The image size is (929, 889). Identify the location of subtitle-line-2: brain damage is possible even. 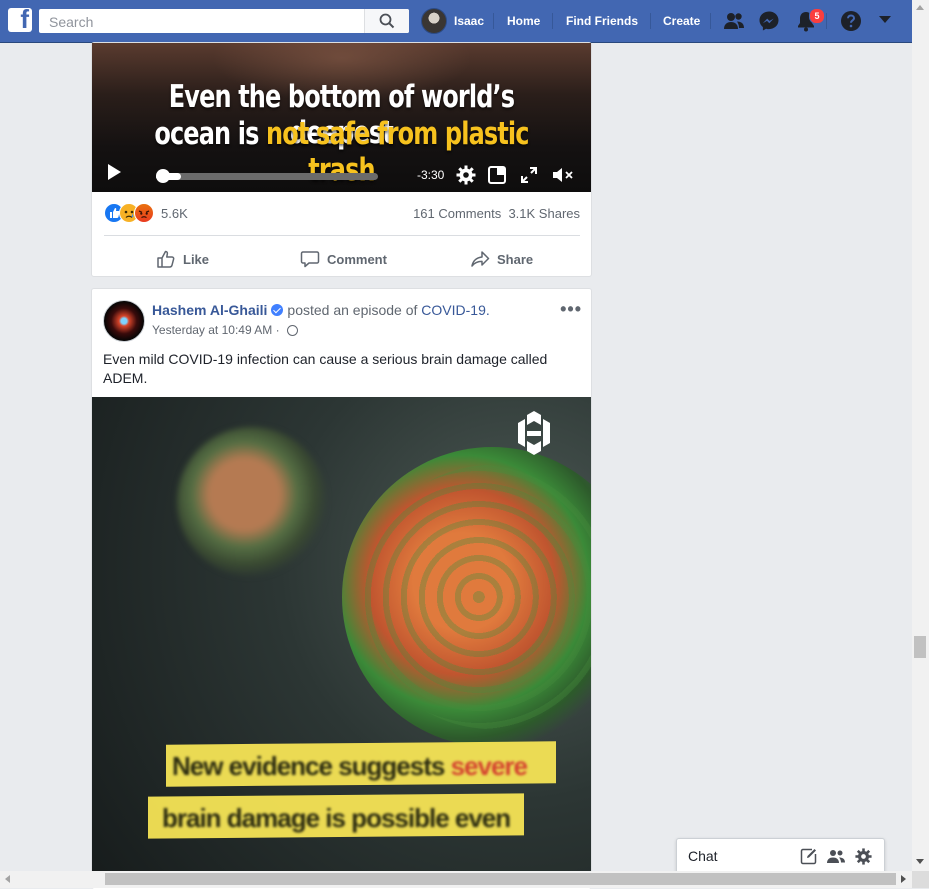
(336, 818).